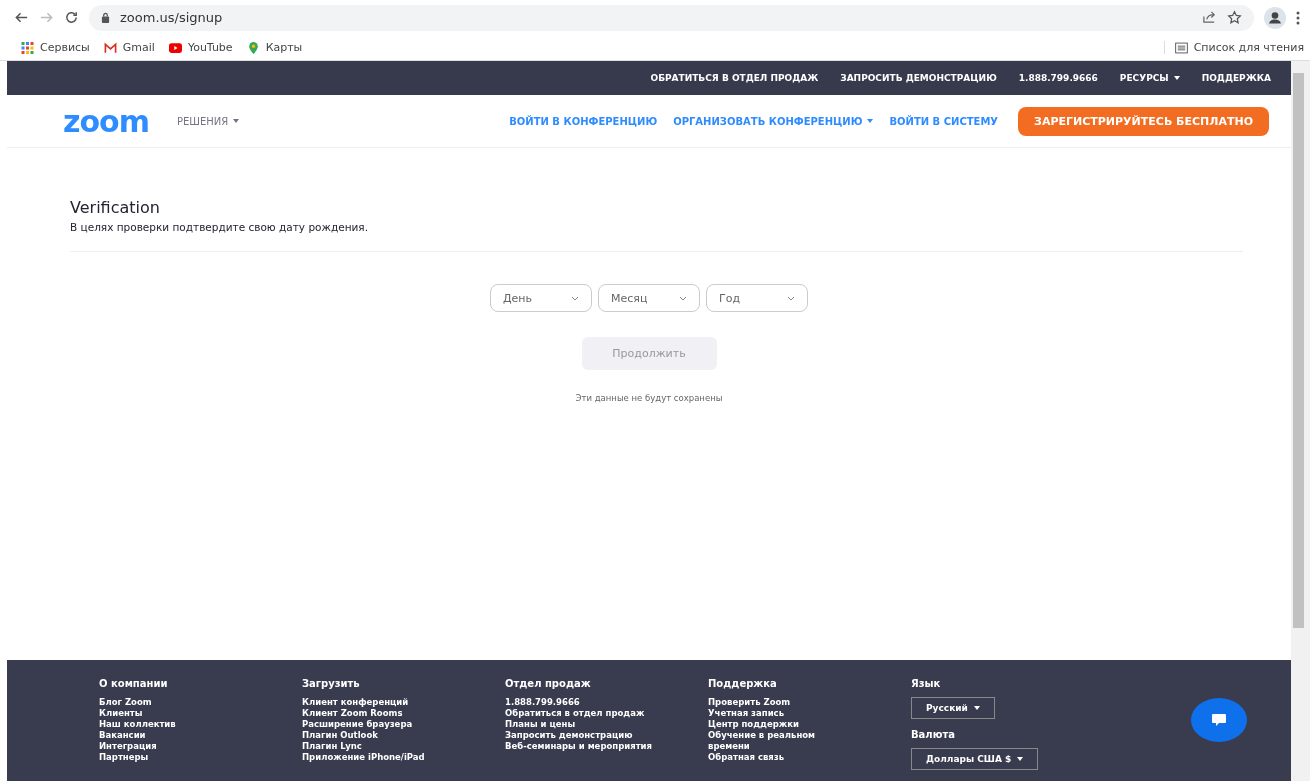 The height and width of the screenshot is (781, 1310). I want to click on footer-link: Обратиться в отдел продаж, so click(580, 713).